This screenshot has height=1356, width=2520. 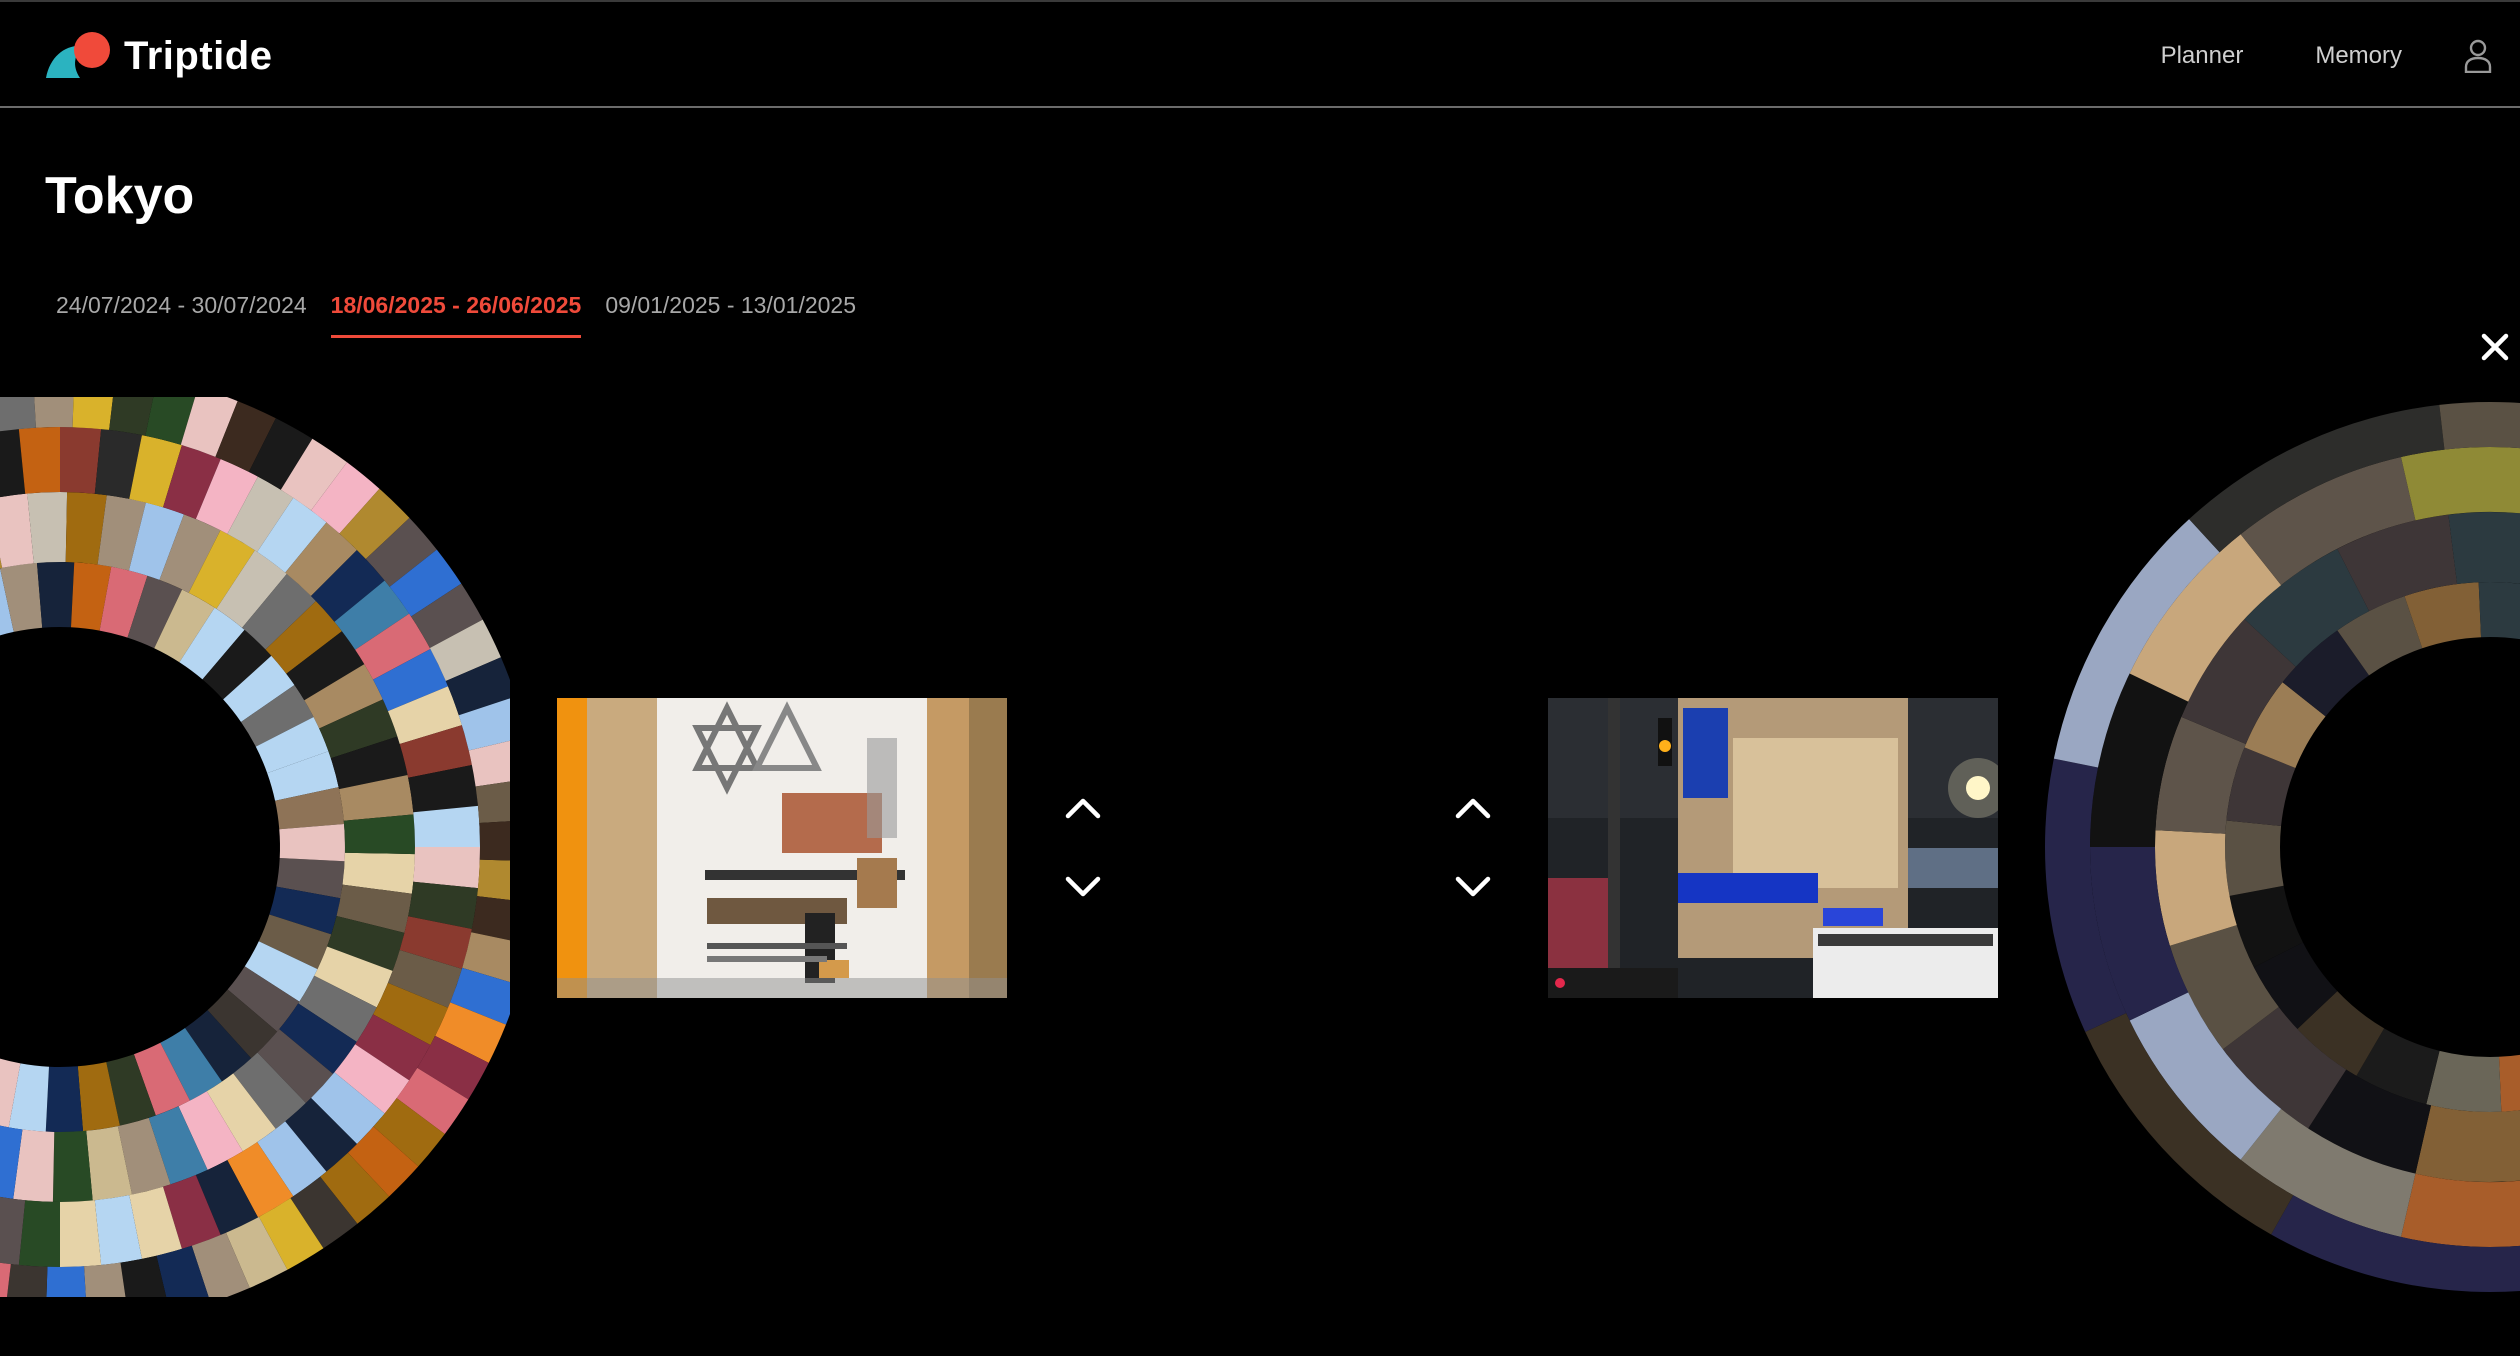 What do you see at coordinates (255, 847) in the screenshot?
I see `left-photo-color-wheel` at bounding box center [255, 847].